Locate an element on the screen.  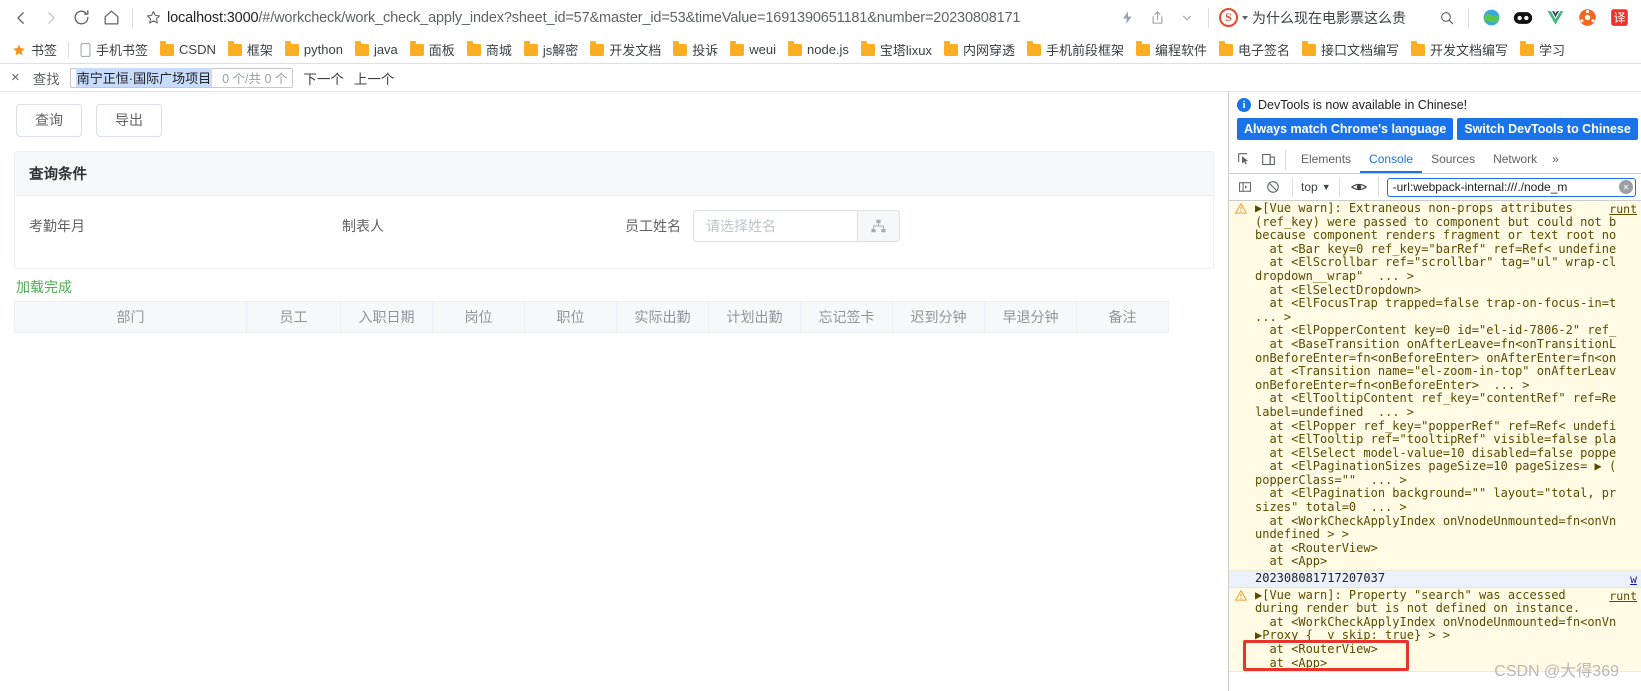
bookmark-star-root: 书签 is located at coordinates (34, 49).